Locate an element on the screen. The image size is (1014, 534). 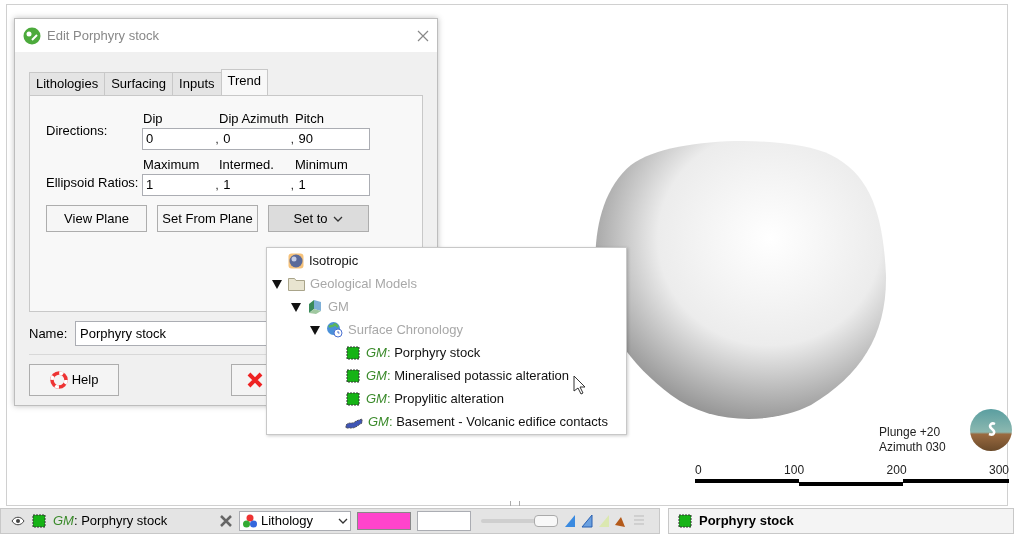
colour-by-dropdown: Lithology is located at coordinates (295, 521).